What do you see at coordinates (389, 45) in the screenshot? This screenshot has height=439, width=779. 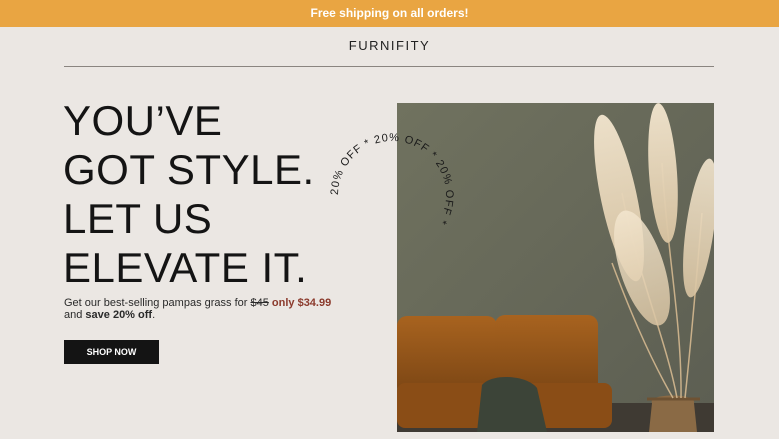 I see `brand-logo: FURNIFITY` at bounding box center [389, 45].